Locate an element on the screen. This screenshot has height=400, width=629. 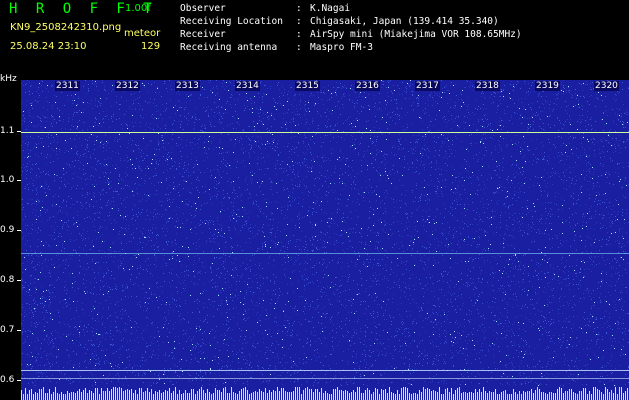
y-tick-label: 0.7 is located at coordinates (7, 330).